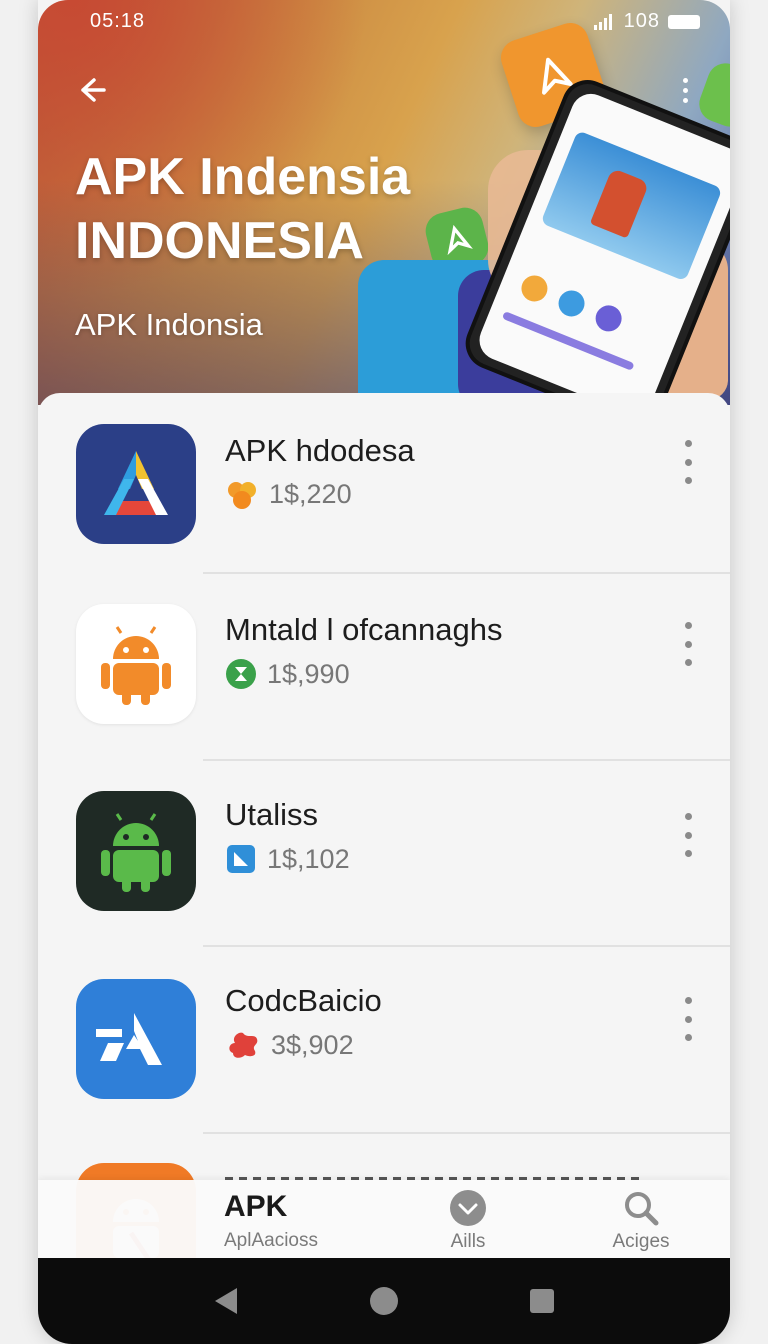 The width and height of the screenshot is (768, 1344). Describe the element at coordinates (642, 1209) in the screenshot. I see `search-icon` at that location.